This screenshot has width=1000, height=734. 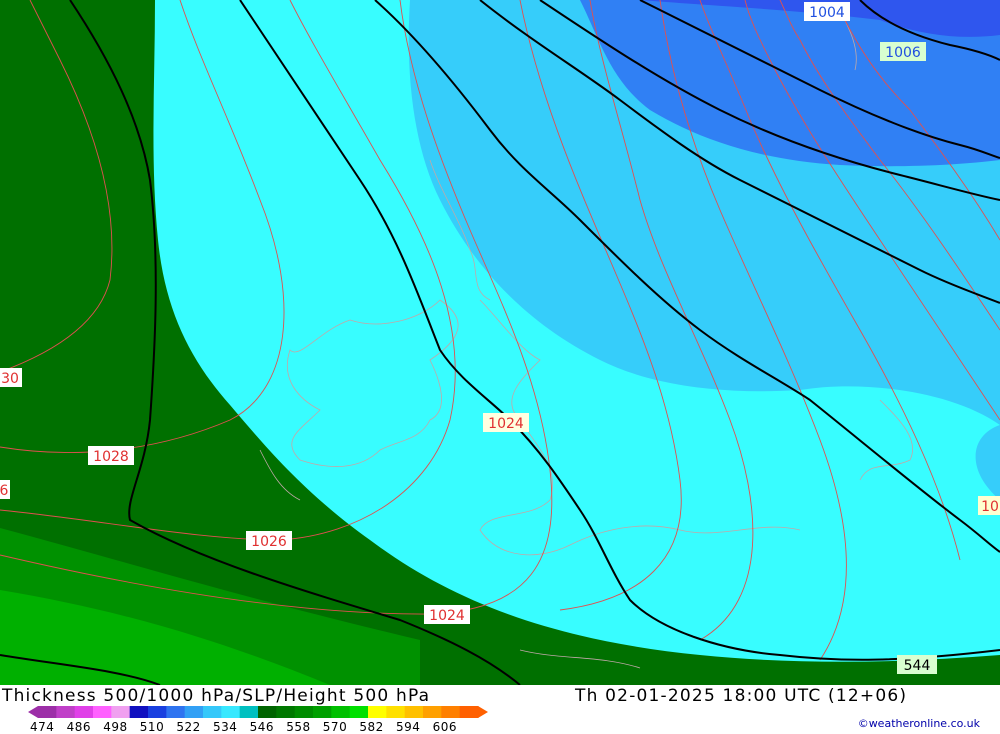 What do you see at coordinates (371, 727) in the screenshot?
I see `legend-value-label: 582` at bounding box center [371, 727].